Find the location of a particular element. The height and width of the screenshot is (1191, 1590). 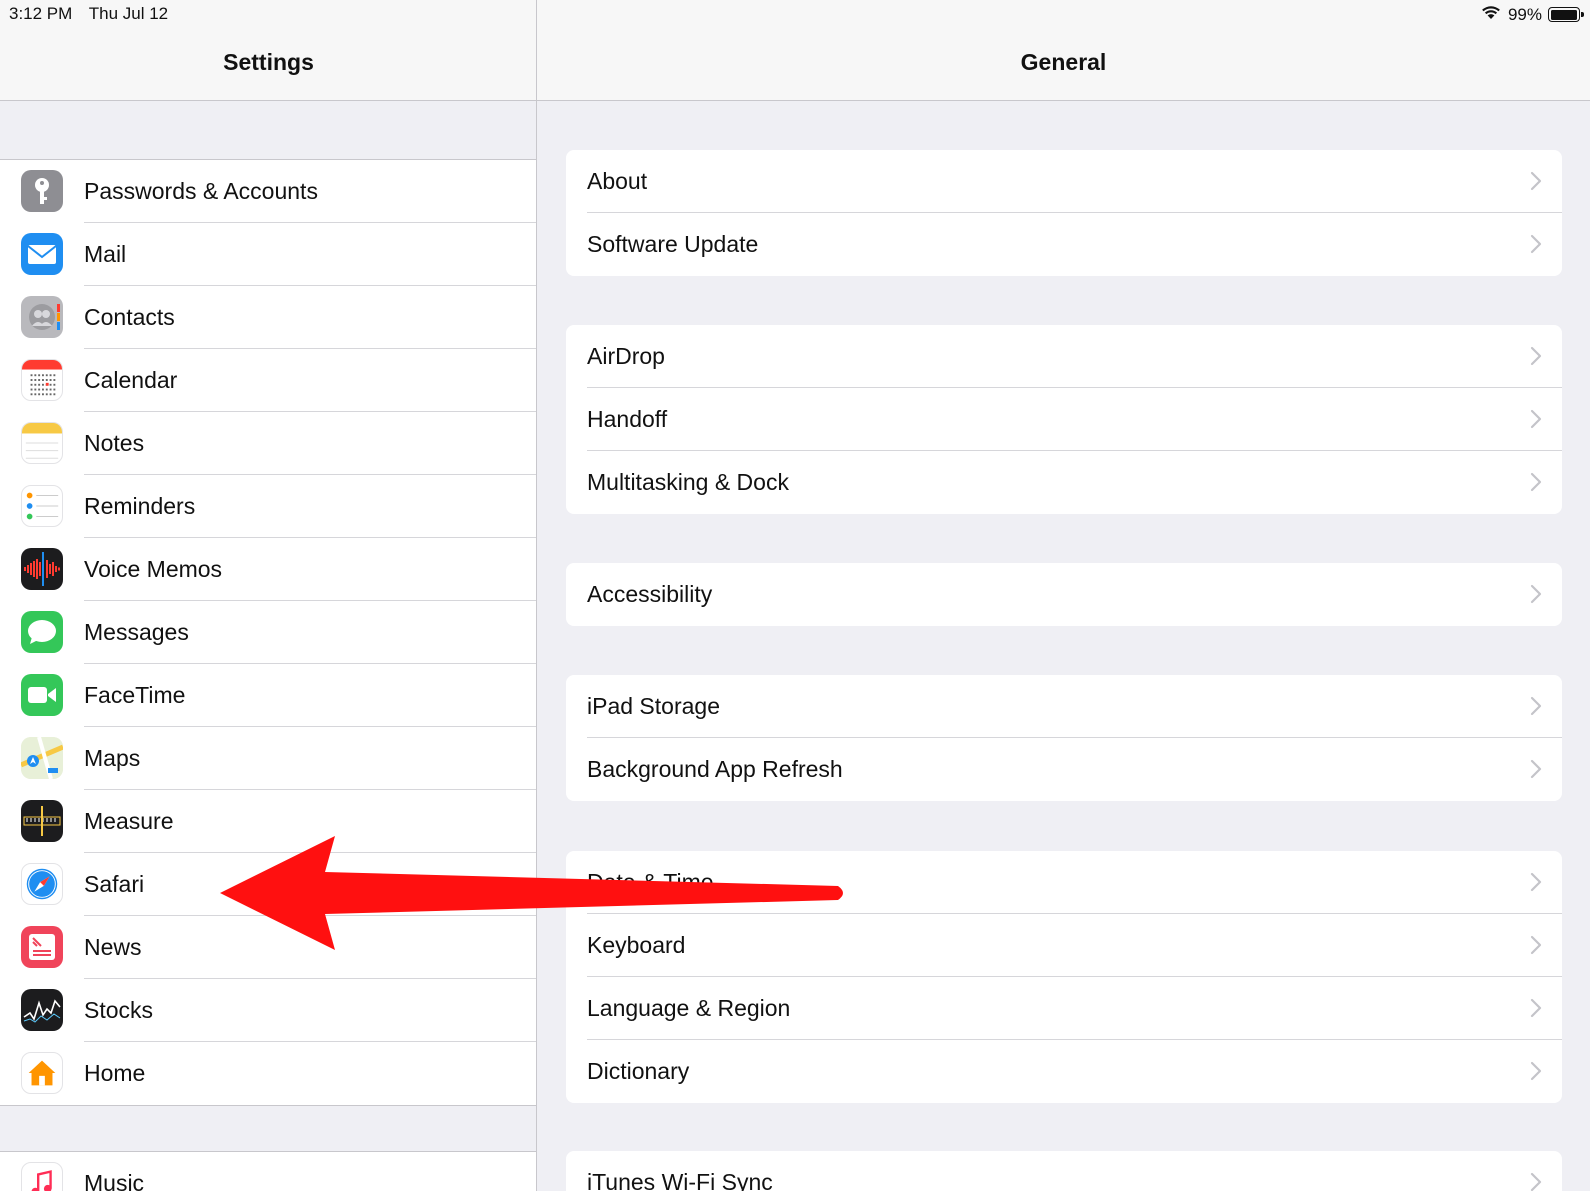

sidebar-item-measure: Measure is located at coordinates (268, 821).